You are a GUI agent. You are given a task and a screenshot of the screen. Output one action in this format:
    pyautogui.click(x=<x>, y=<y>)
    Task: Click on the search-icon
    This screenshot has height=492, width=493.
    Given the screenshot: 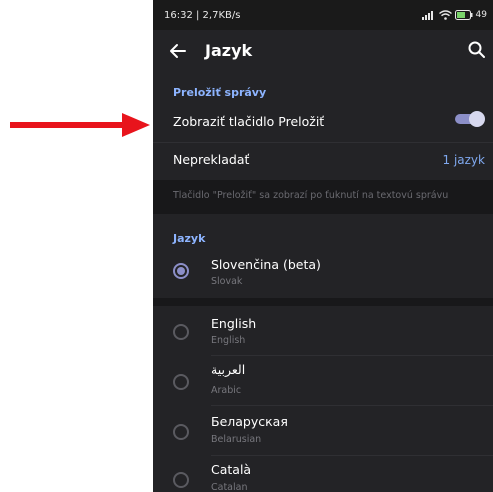 What is the action you would take?
    pyautogui.click(x=477, y=50)
    